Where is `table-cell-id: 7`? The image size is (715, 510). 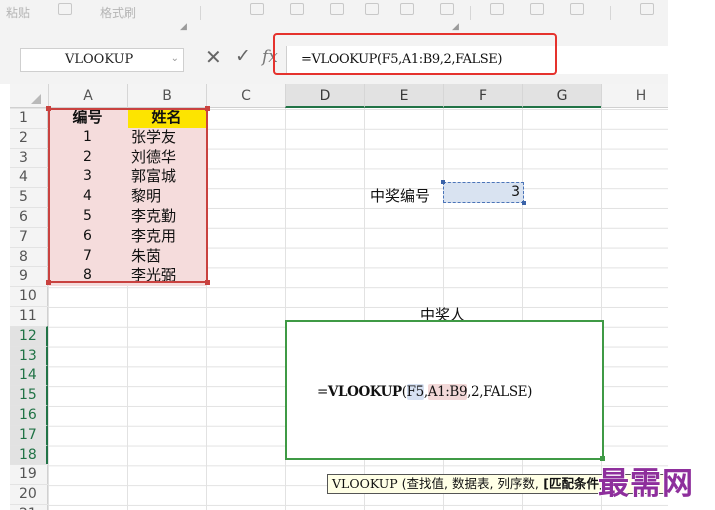
table-cell-id: 7 is located at coordinates (87, 257).